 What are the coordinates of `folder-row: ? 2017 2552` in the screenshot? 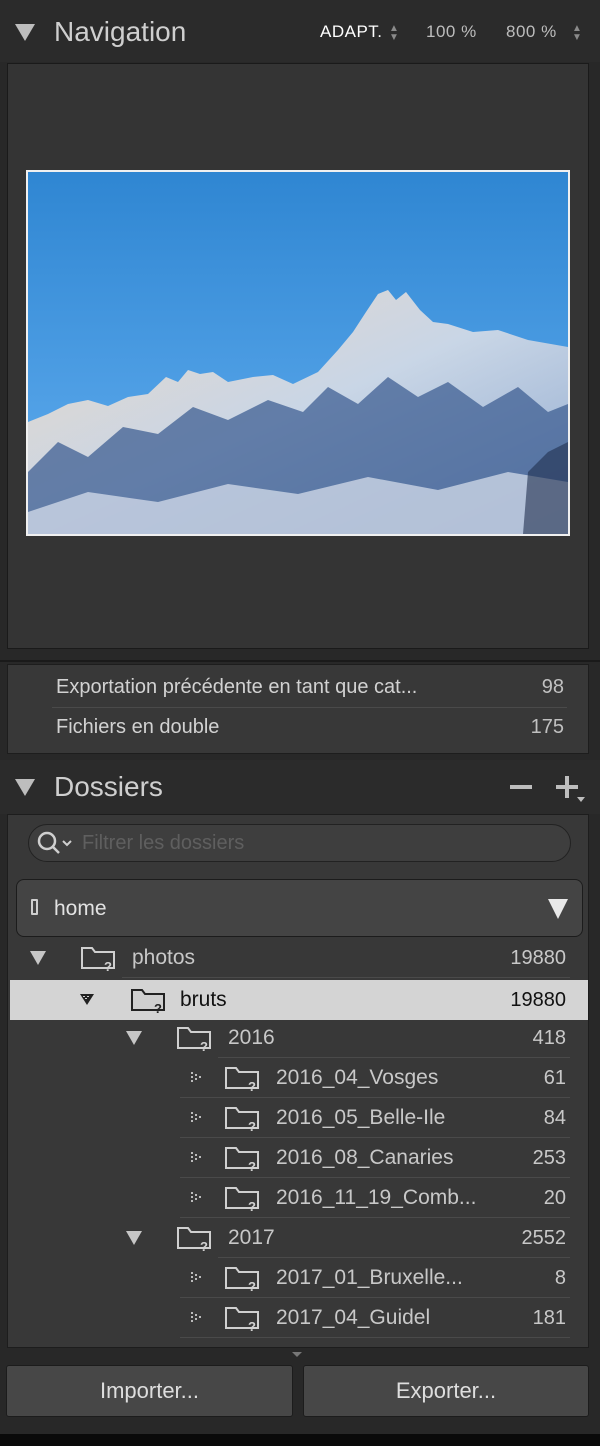 It's located at (299, 1238).